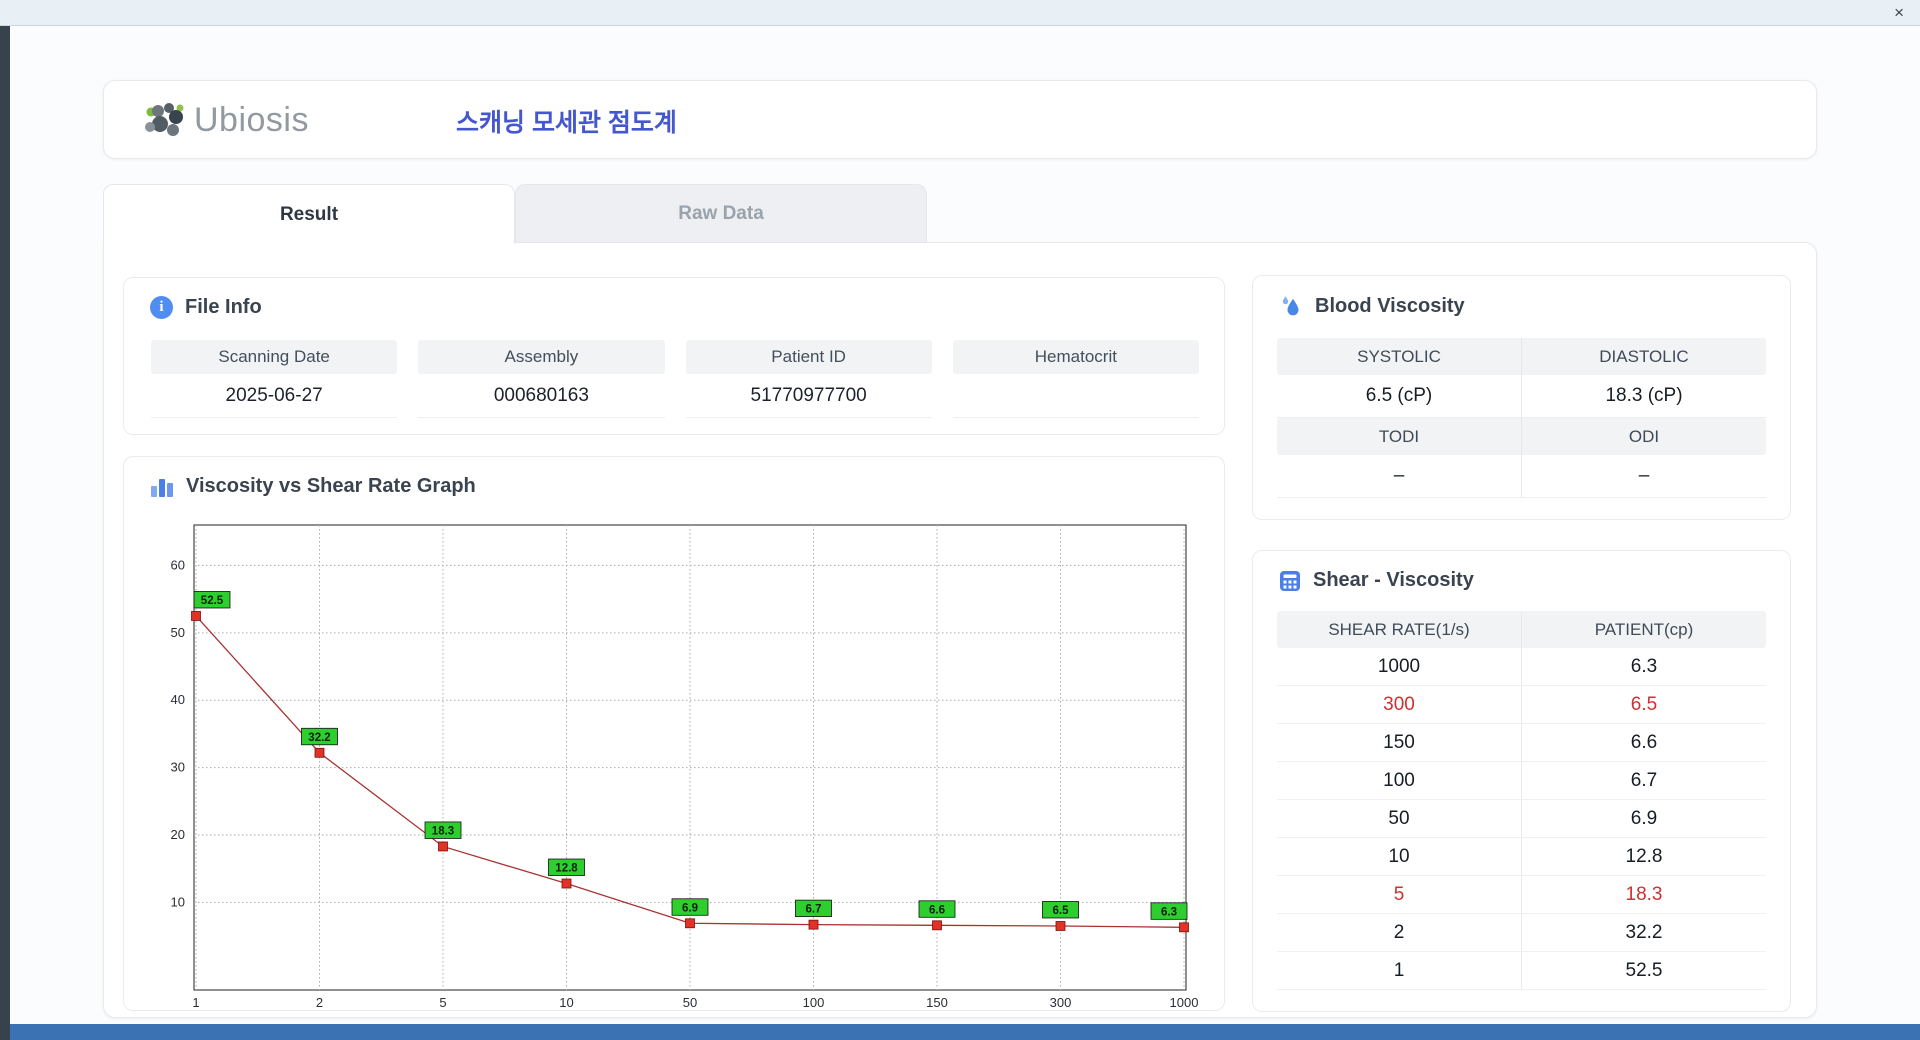  Describe the element at coordinates (965, 1032) in the screenshot. I see `window-bottom-bar` at that location.